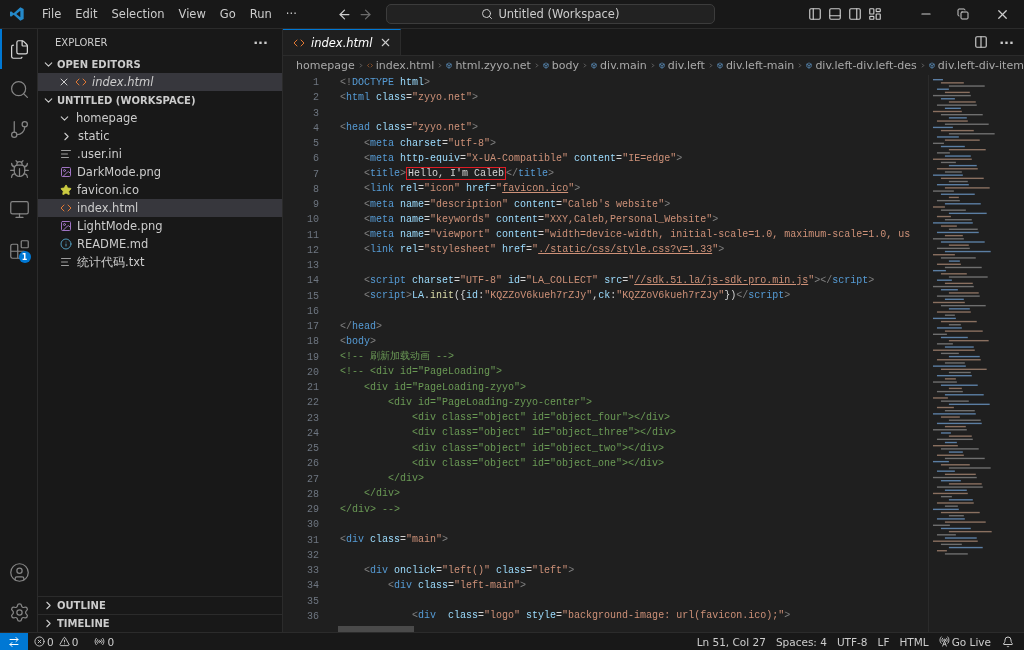 The height and width of the screenshot is (650, 1024). I want to click on bug-icon, so click(19, 169).